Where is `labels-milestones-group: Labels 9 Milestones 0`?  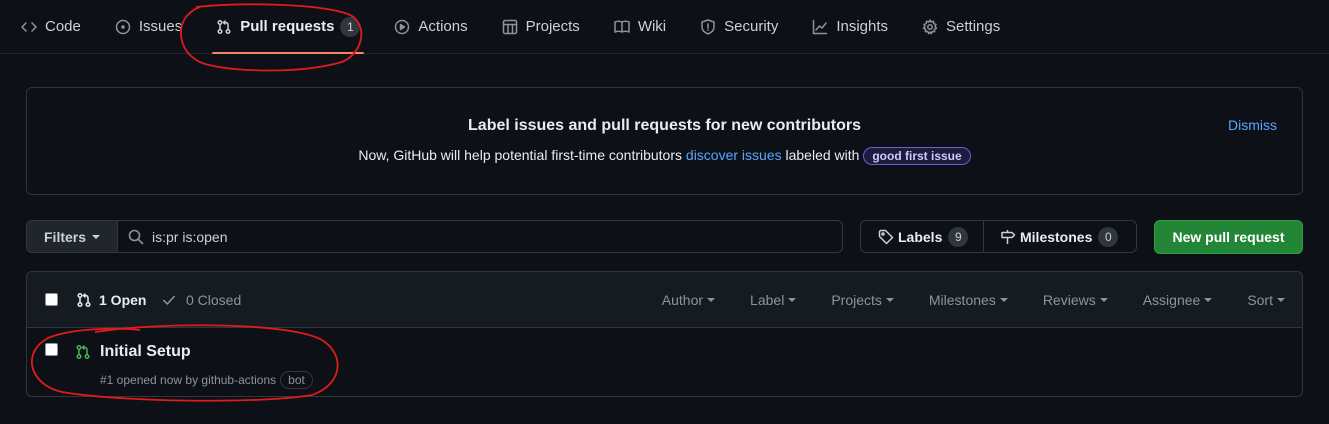
labels-milestones-group: Labels 9 Milestones 0 is located at coordinates (998, 236).